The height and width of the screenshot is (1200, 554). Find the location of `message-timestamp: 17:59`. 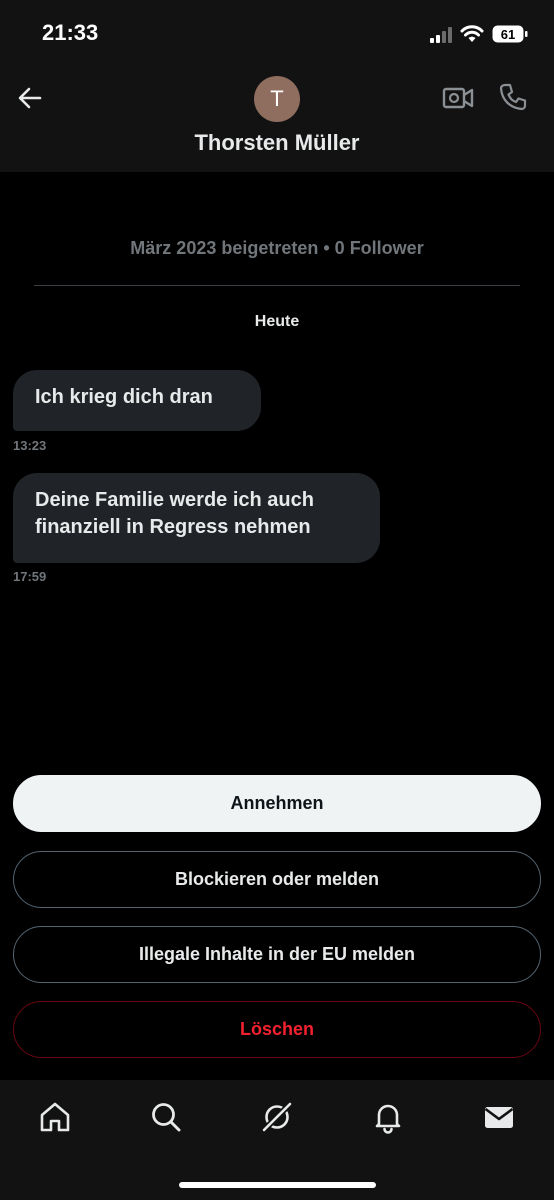

message-timestamp: 17:59 is located at coordinates (30, 576).